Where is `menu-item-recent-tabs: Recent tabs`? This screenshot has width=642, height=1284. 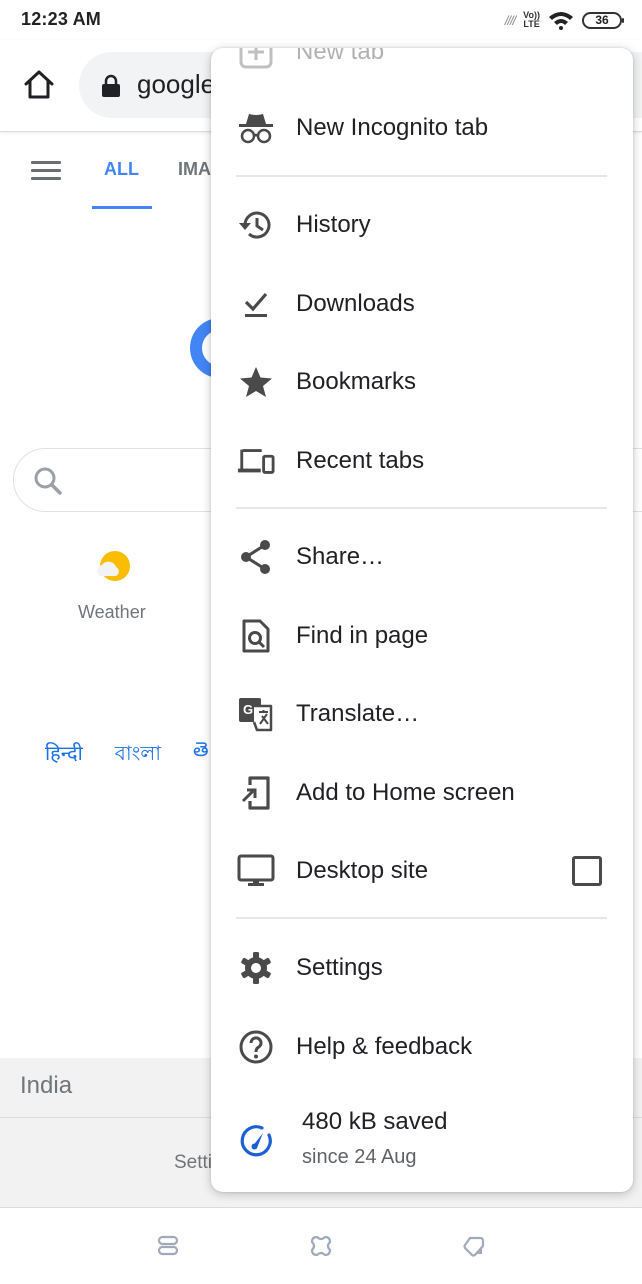 menu-item-recent-tabs: Recent tabs is located at coordinates (422, 461).